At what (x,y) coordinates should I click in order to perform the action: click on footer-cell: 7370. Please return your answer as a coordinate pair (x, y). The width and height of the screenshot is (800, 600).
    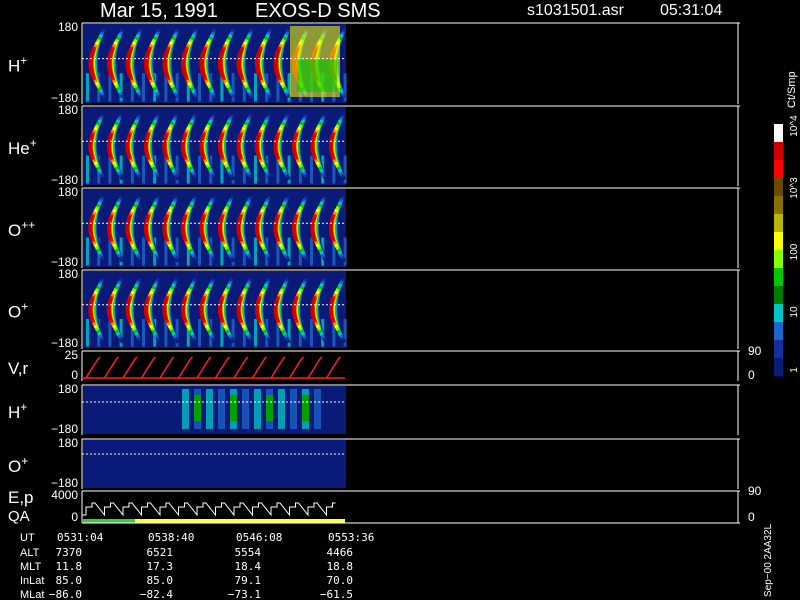
    Looking at the image, I should click on (69, 552).